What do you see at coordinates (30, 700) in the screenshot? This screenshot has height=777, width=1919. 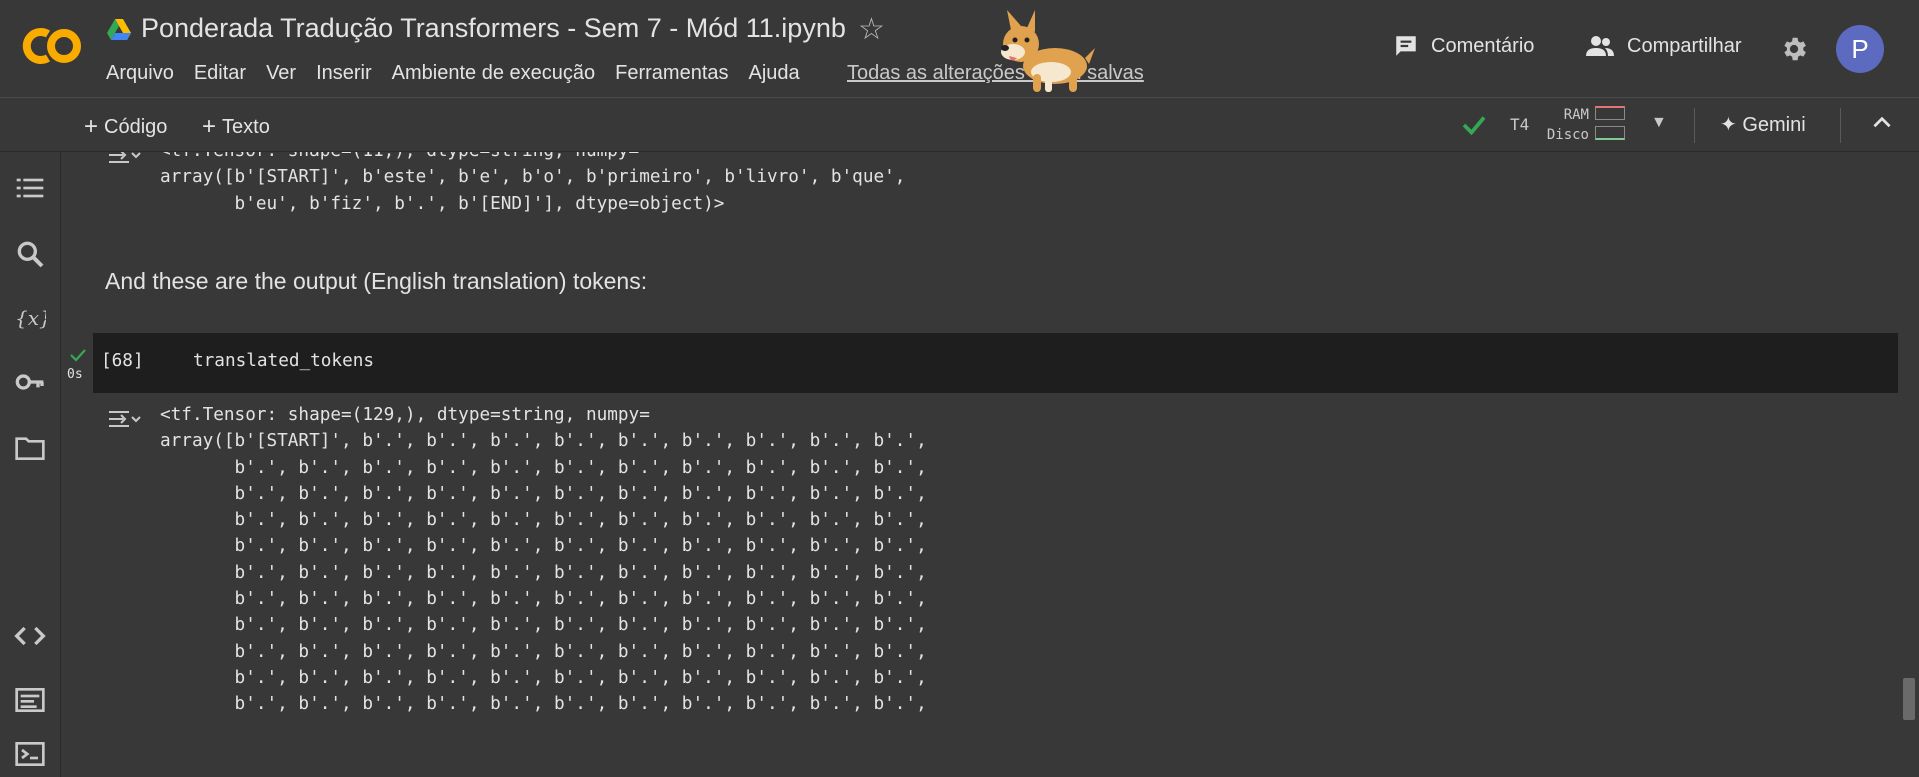 I see `command-palette-icon` at bounding box center [30, 700].